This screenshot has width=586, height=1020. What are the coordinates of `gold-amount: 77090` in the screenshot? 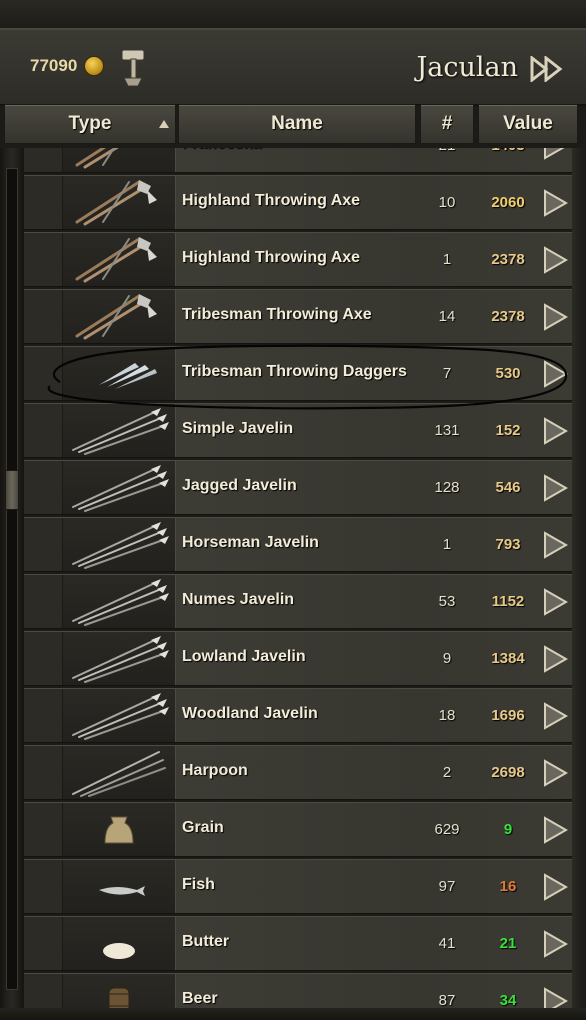 It's located at (54, 65).